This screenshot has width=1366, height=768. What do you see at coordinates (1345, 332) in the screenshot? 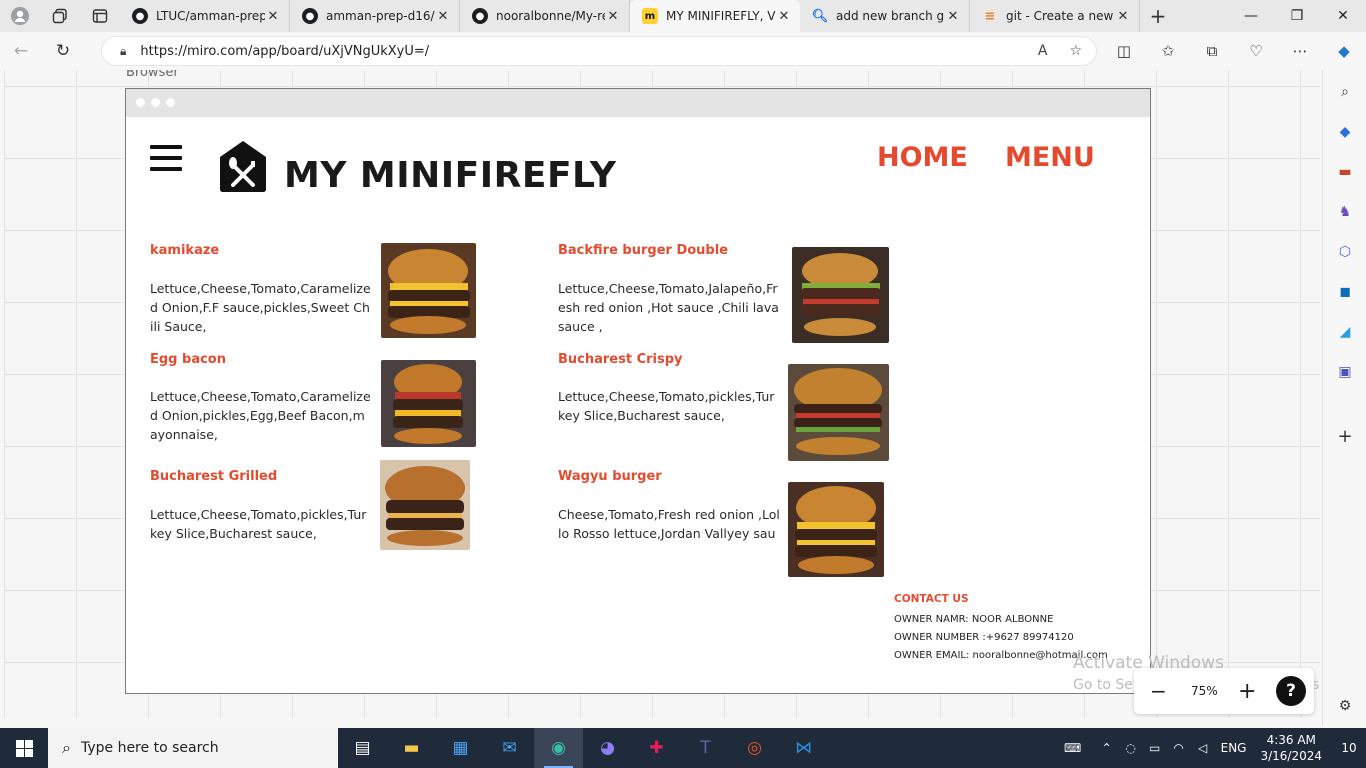
I see `drop-icon: ◢` at bounding box center [1345, 332].